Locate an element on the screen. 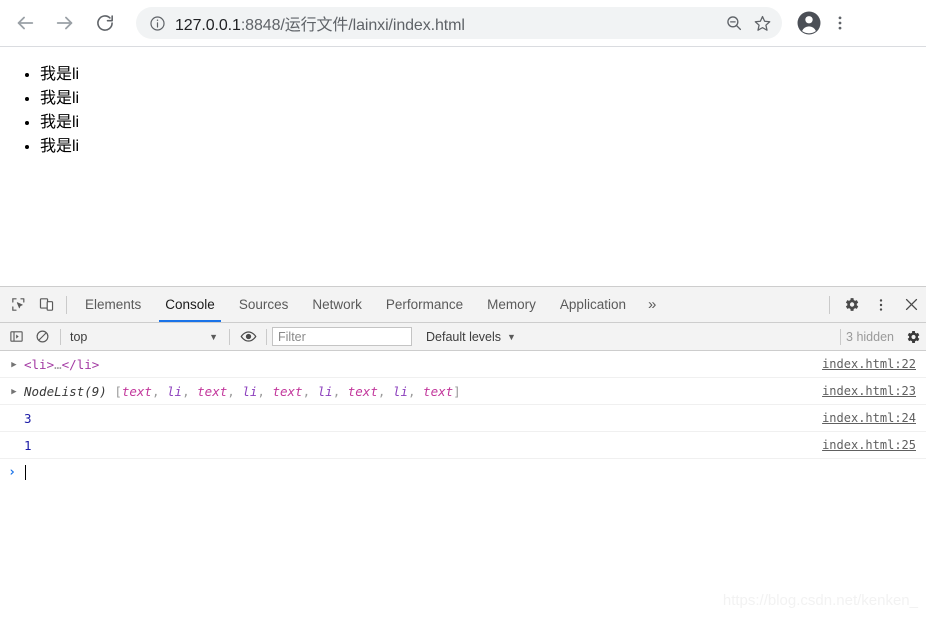  tab-console: Console is located at coordinates (190, 304).